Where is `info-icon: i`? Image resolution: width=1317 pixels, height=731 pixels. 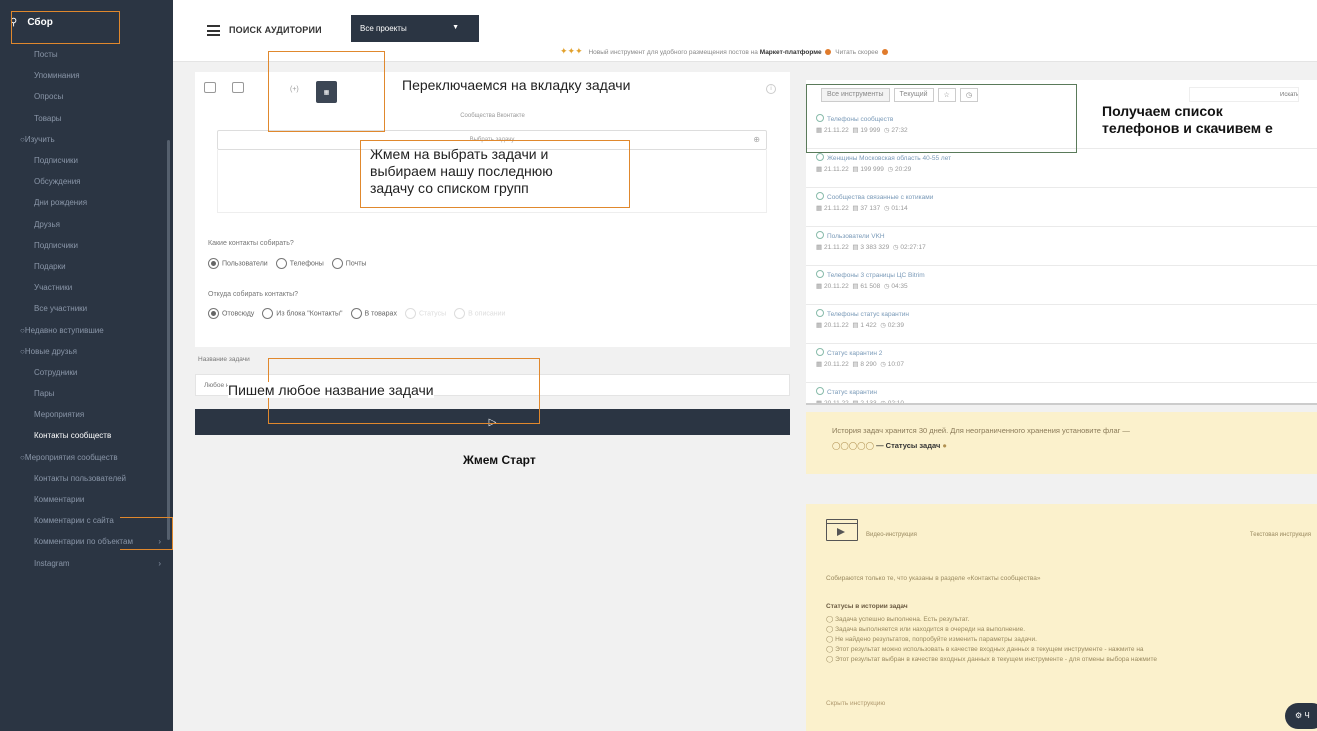 info-icon: i is located at coordinates (771, 89).